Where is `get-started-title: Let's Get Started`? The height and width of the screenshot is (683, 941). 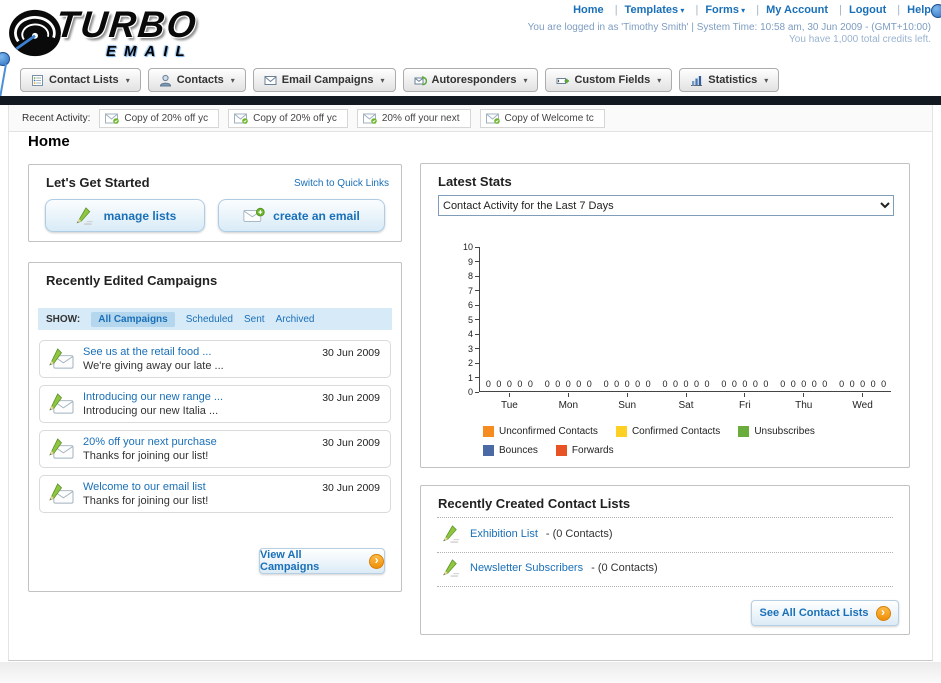
get-started-title: Let's Get Started is located at coordinates (98, 182).